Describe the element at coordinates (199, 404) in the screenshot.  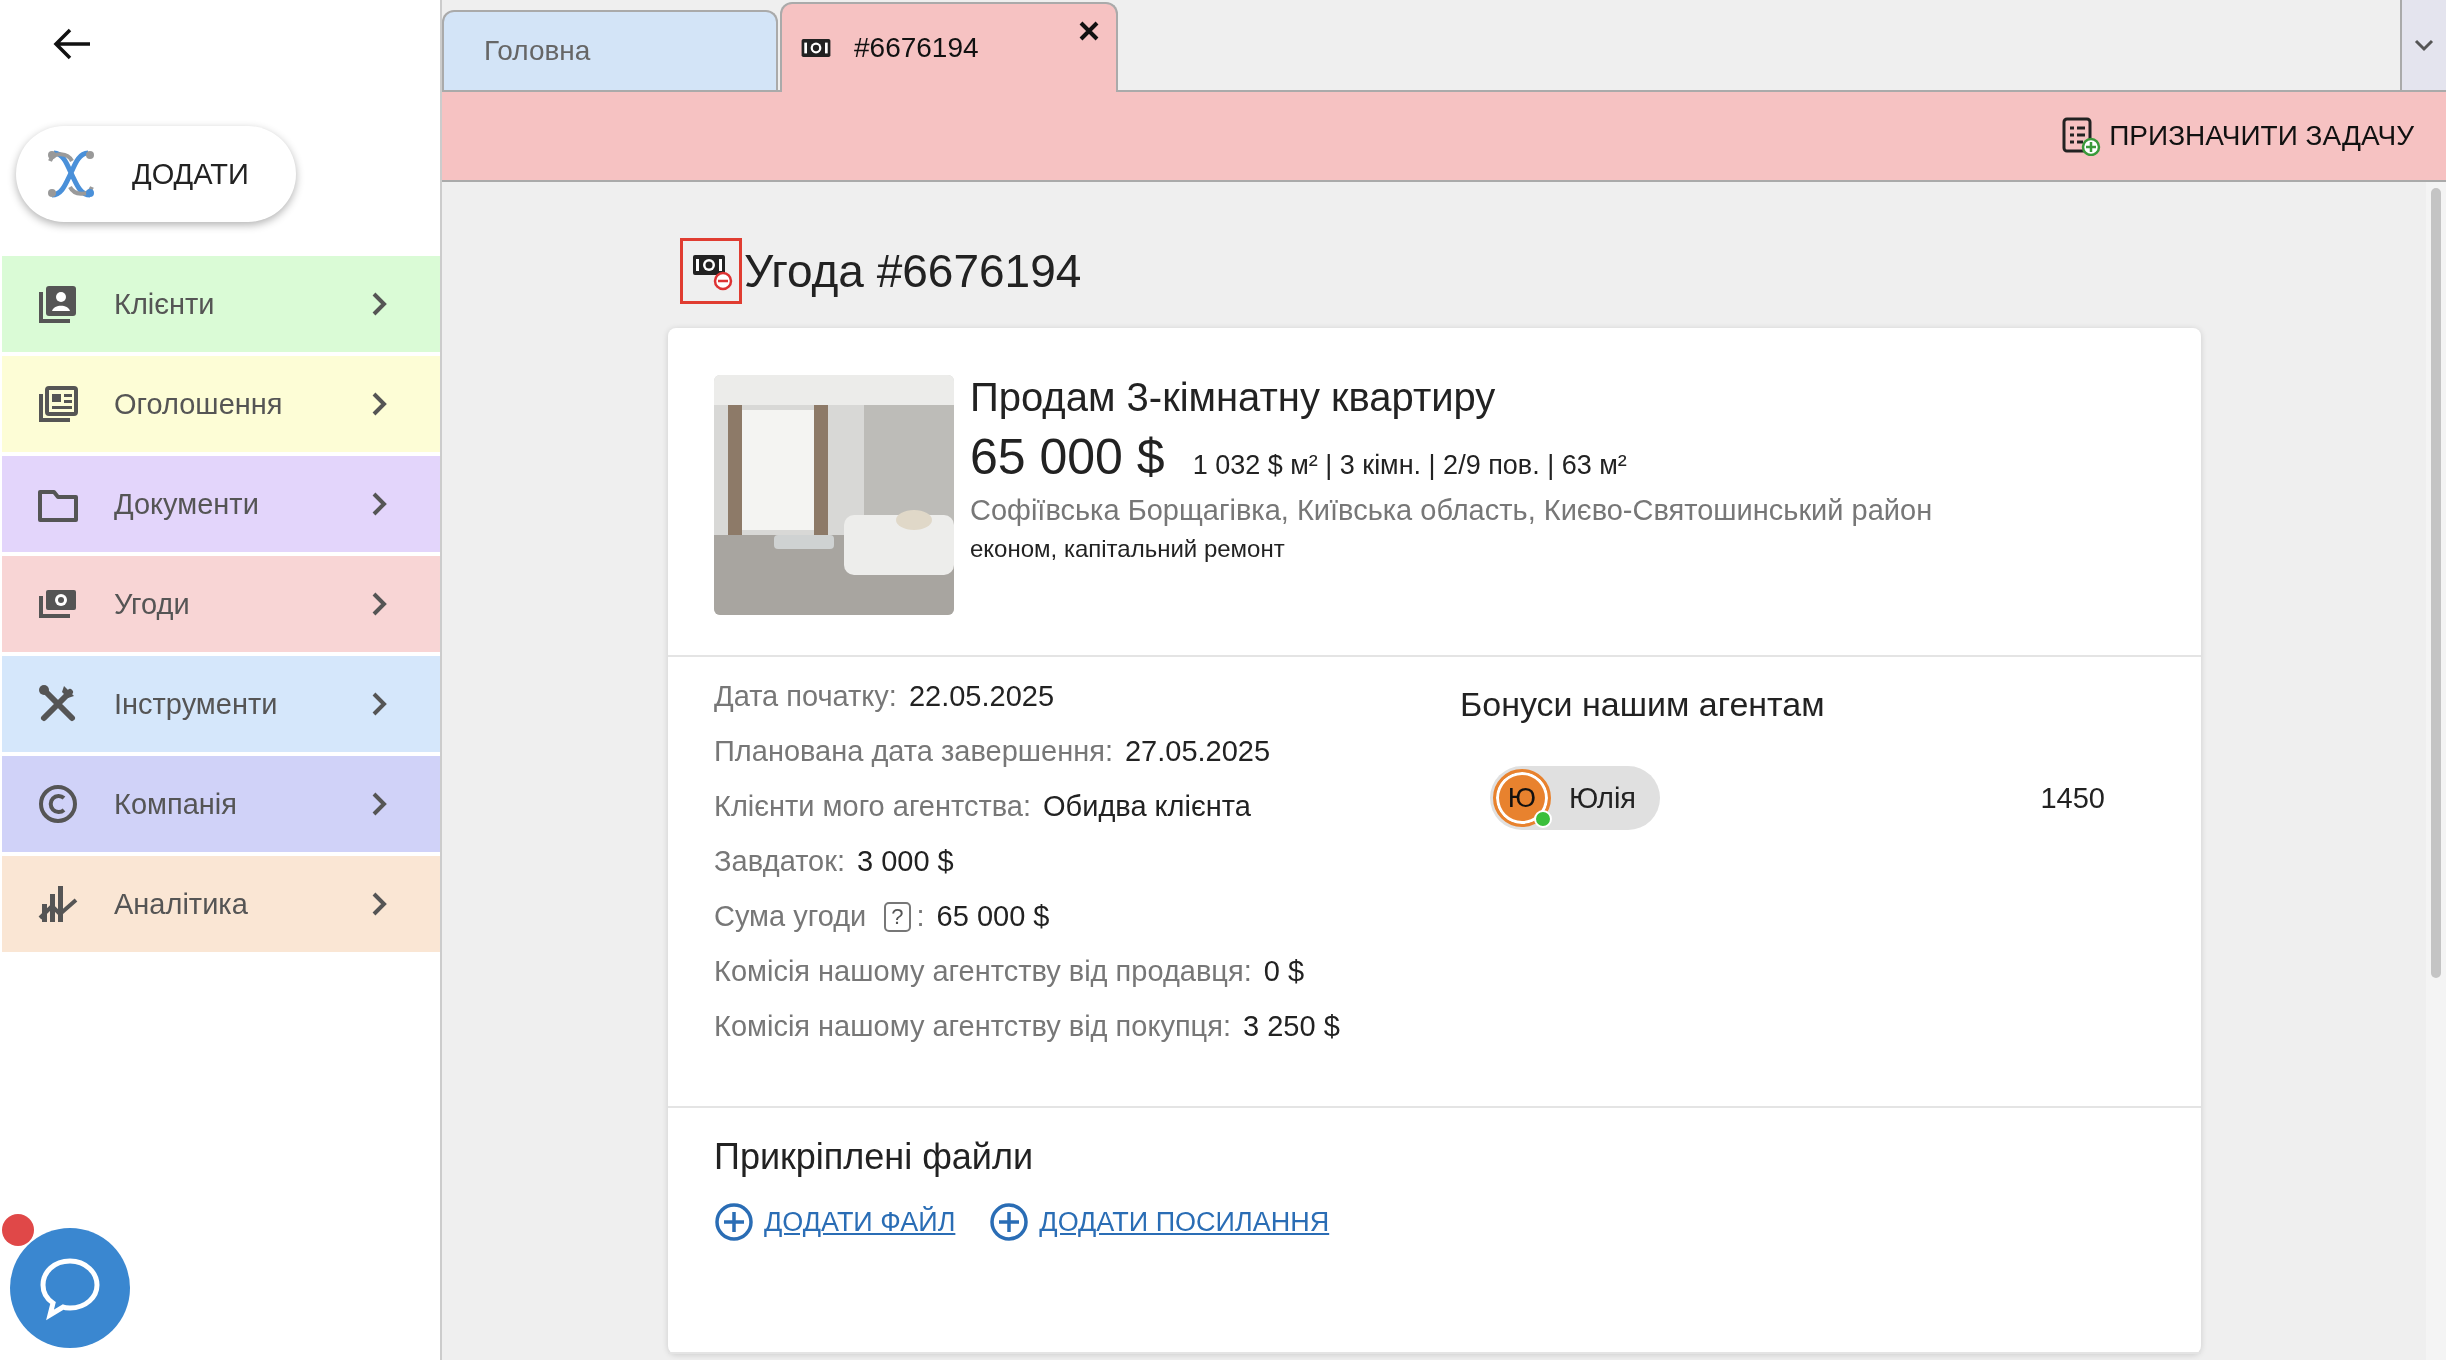
I see `sidebar-item-label: Оголошення` at that location.